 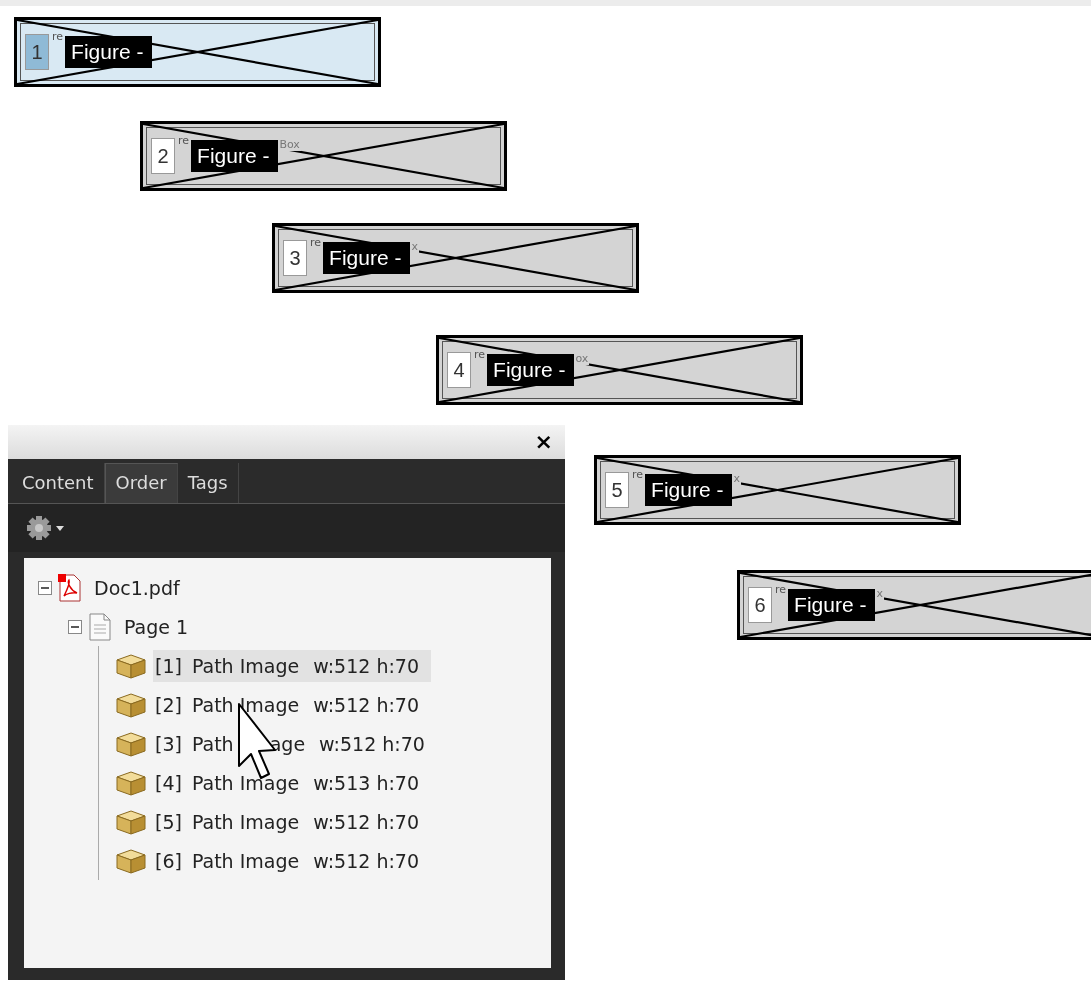 I want to click on tree-row: [6] Path Image w:512 h:70, so click(x=292, y=860).